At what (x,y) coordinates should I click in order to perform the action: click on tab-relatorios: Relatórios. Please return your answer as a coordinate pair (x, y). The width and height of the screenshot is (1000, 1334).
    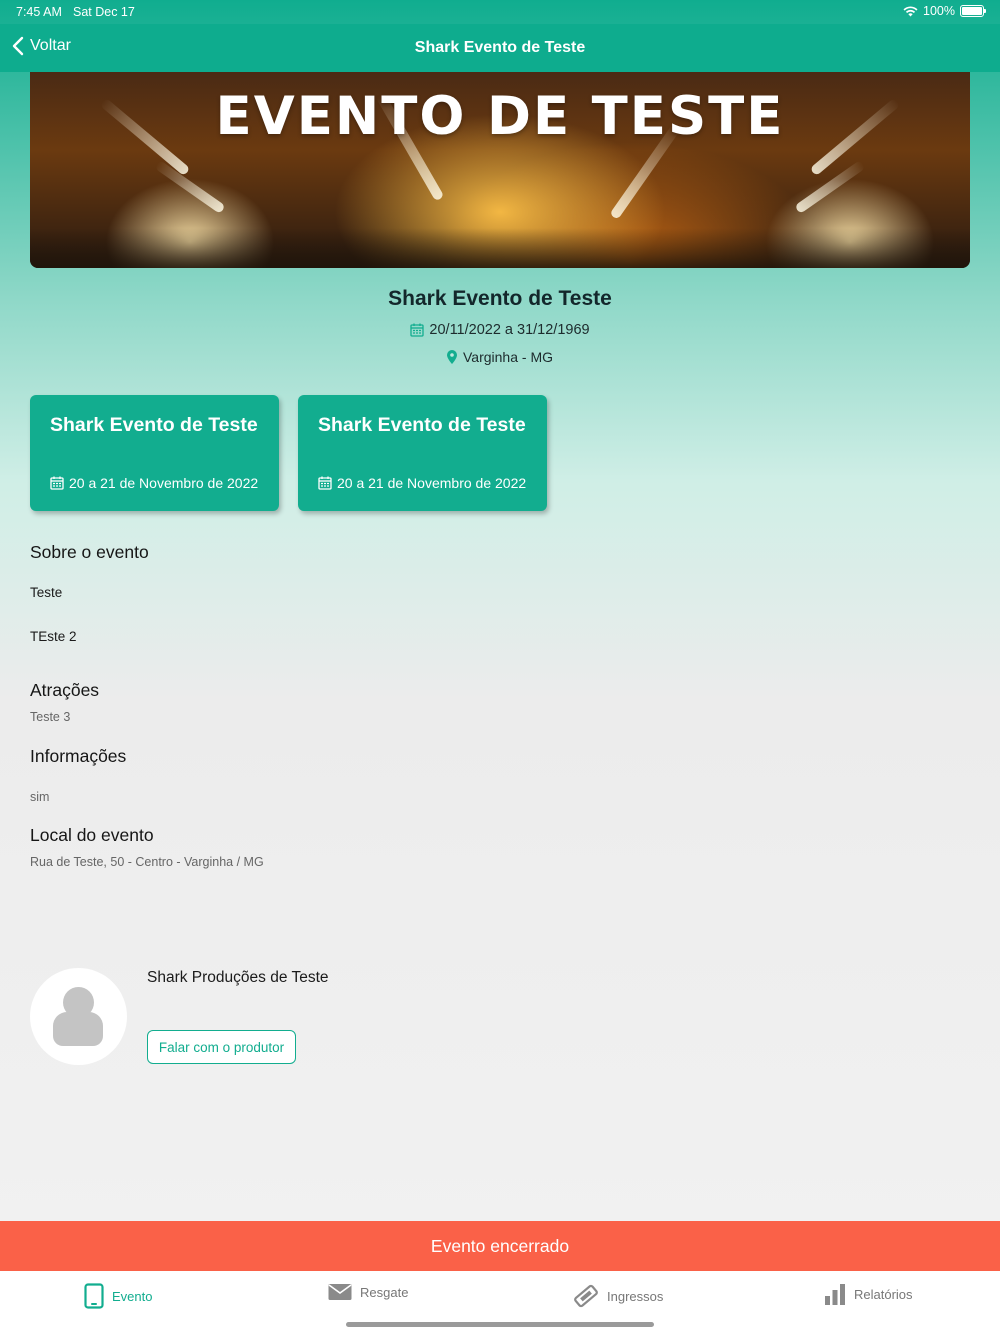
    Looking at the image, I should click on (868, 1294).